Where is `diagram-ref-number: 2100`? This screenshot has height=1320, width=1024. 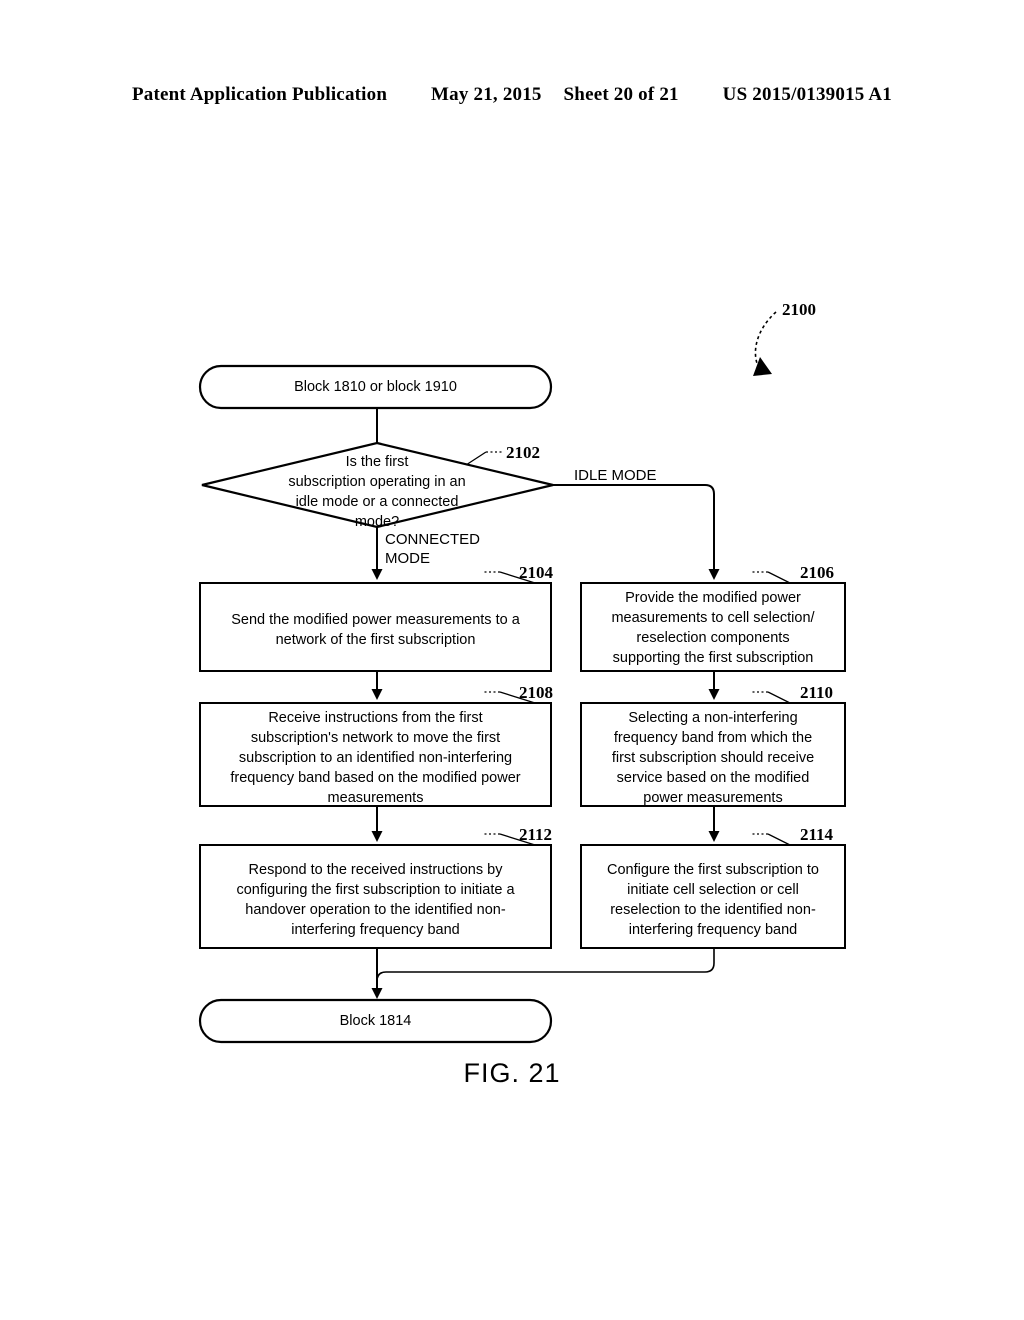
diagram-ref-number: 2100 is located at coordinates (799, 309).